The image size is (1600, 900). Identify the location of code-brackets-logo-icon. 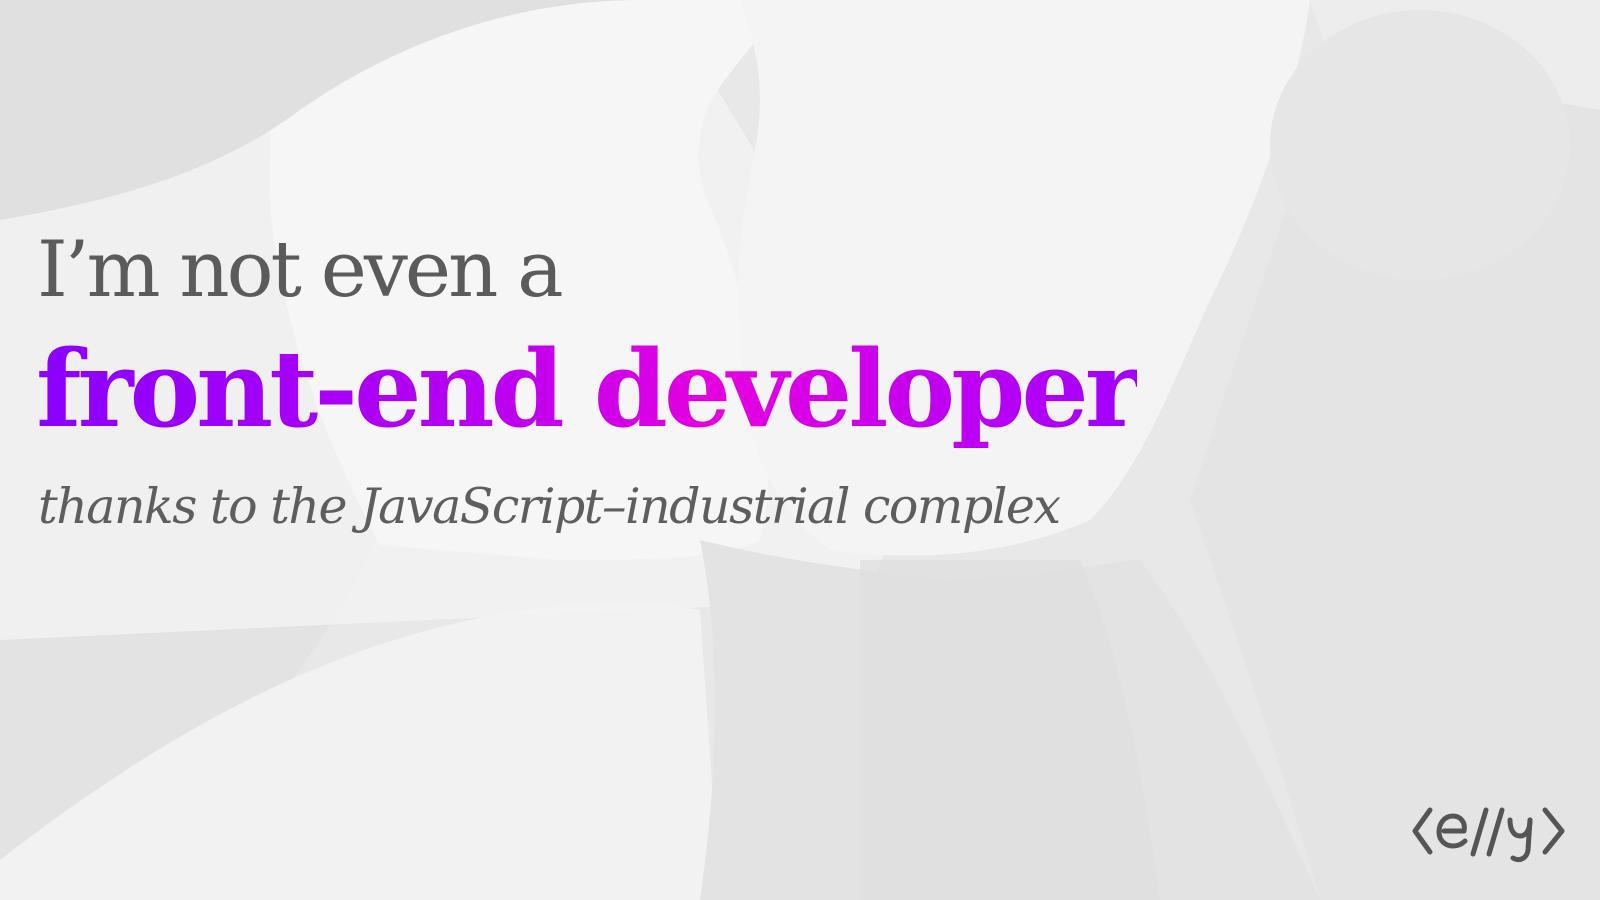
(1488, 835).